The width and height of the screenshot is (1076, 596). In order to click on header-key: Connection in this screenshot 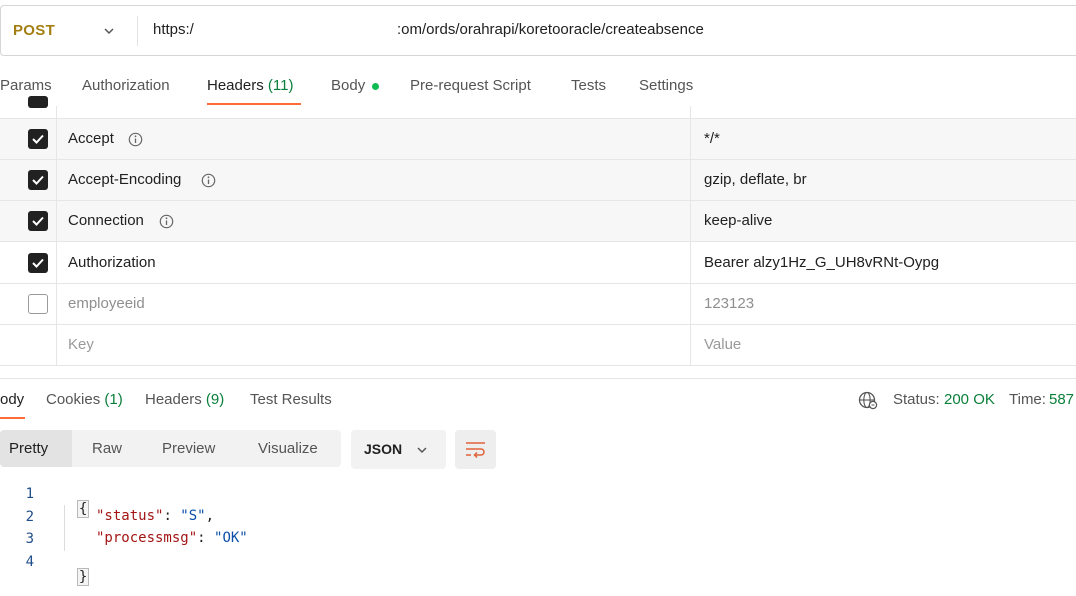, I will do `click(106, 220)`.